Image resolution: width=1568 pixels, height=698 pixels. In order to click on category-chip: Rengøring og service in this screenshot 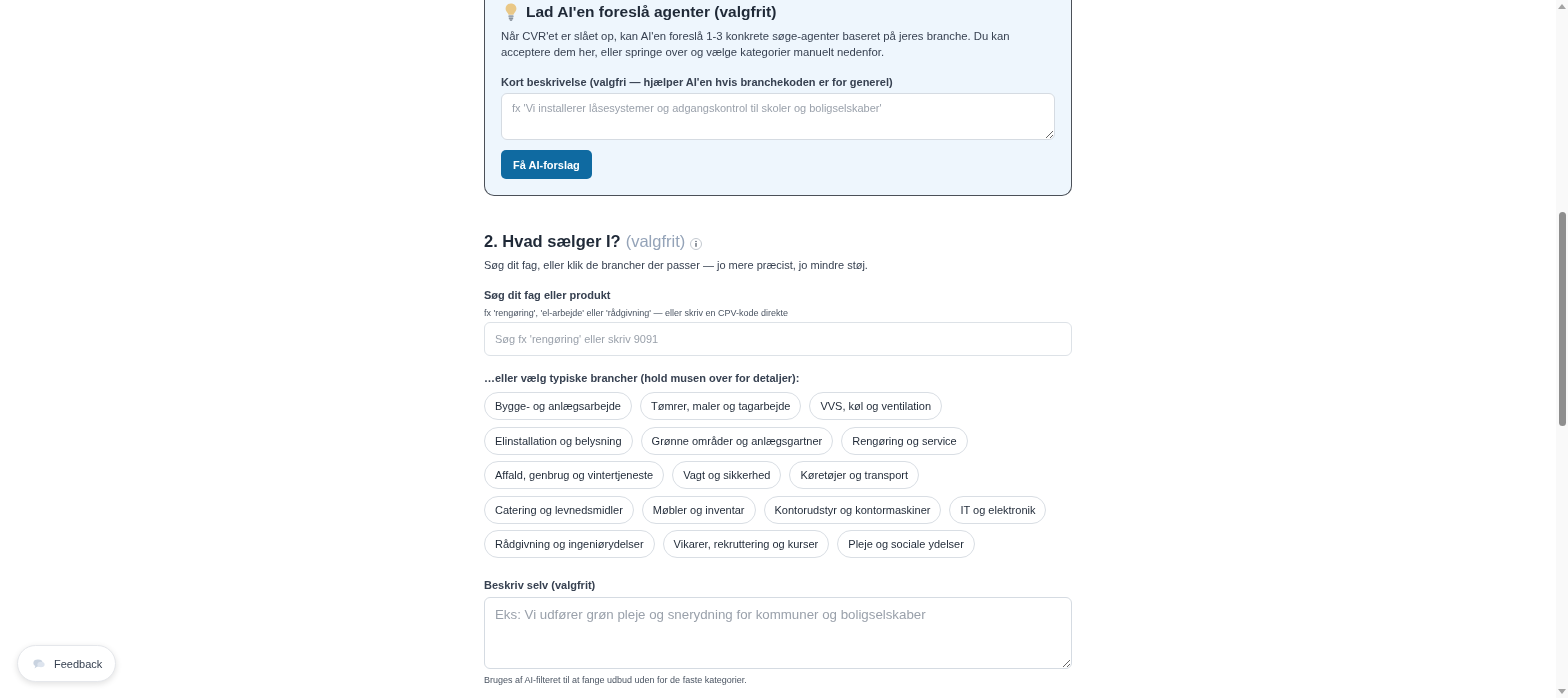, I will do `click(904, 440)`.